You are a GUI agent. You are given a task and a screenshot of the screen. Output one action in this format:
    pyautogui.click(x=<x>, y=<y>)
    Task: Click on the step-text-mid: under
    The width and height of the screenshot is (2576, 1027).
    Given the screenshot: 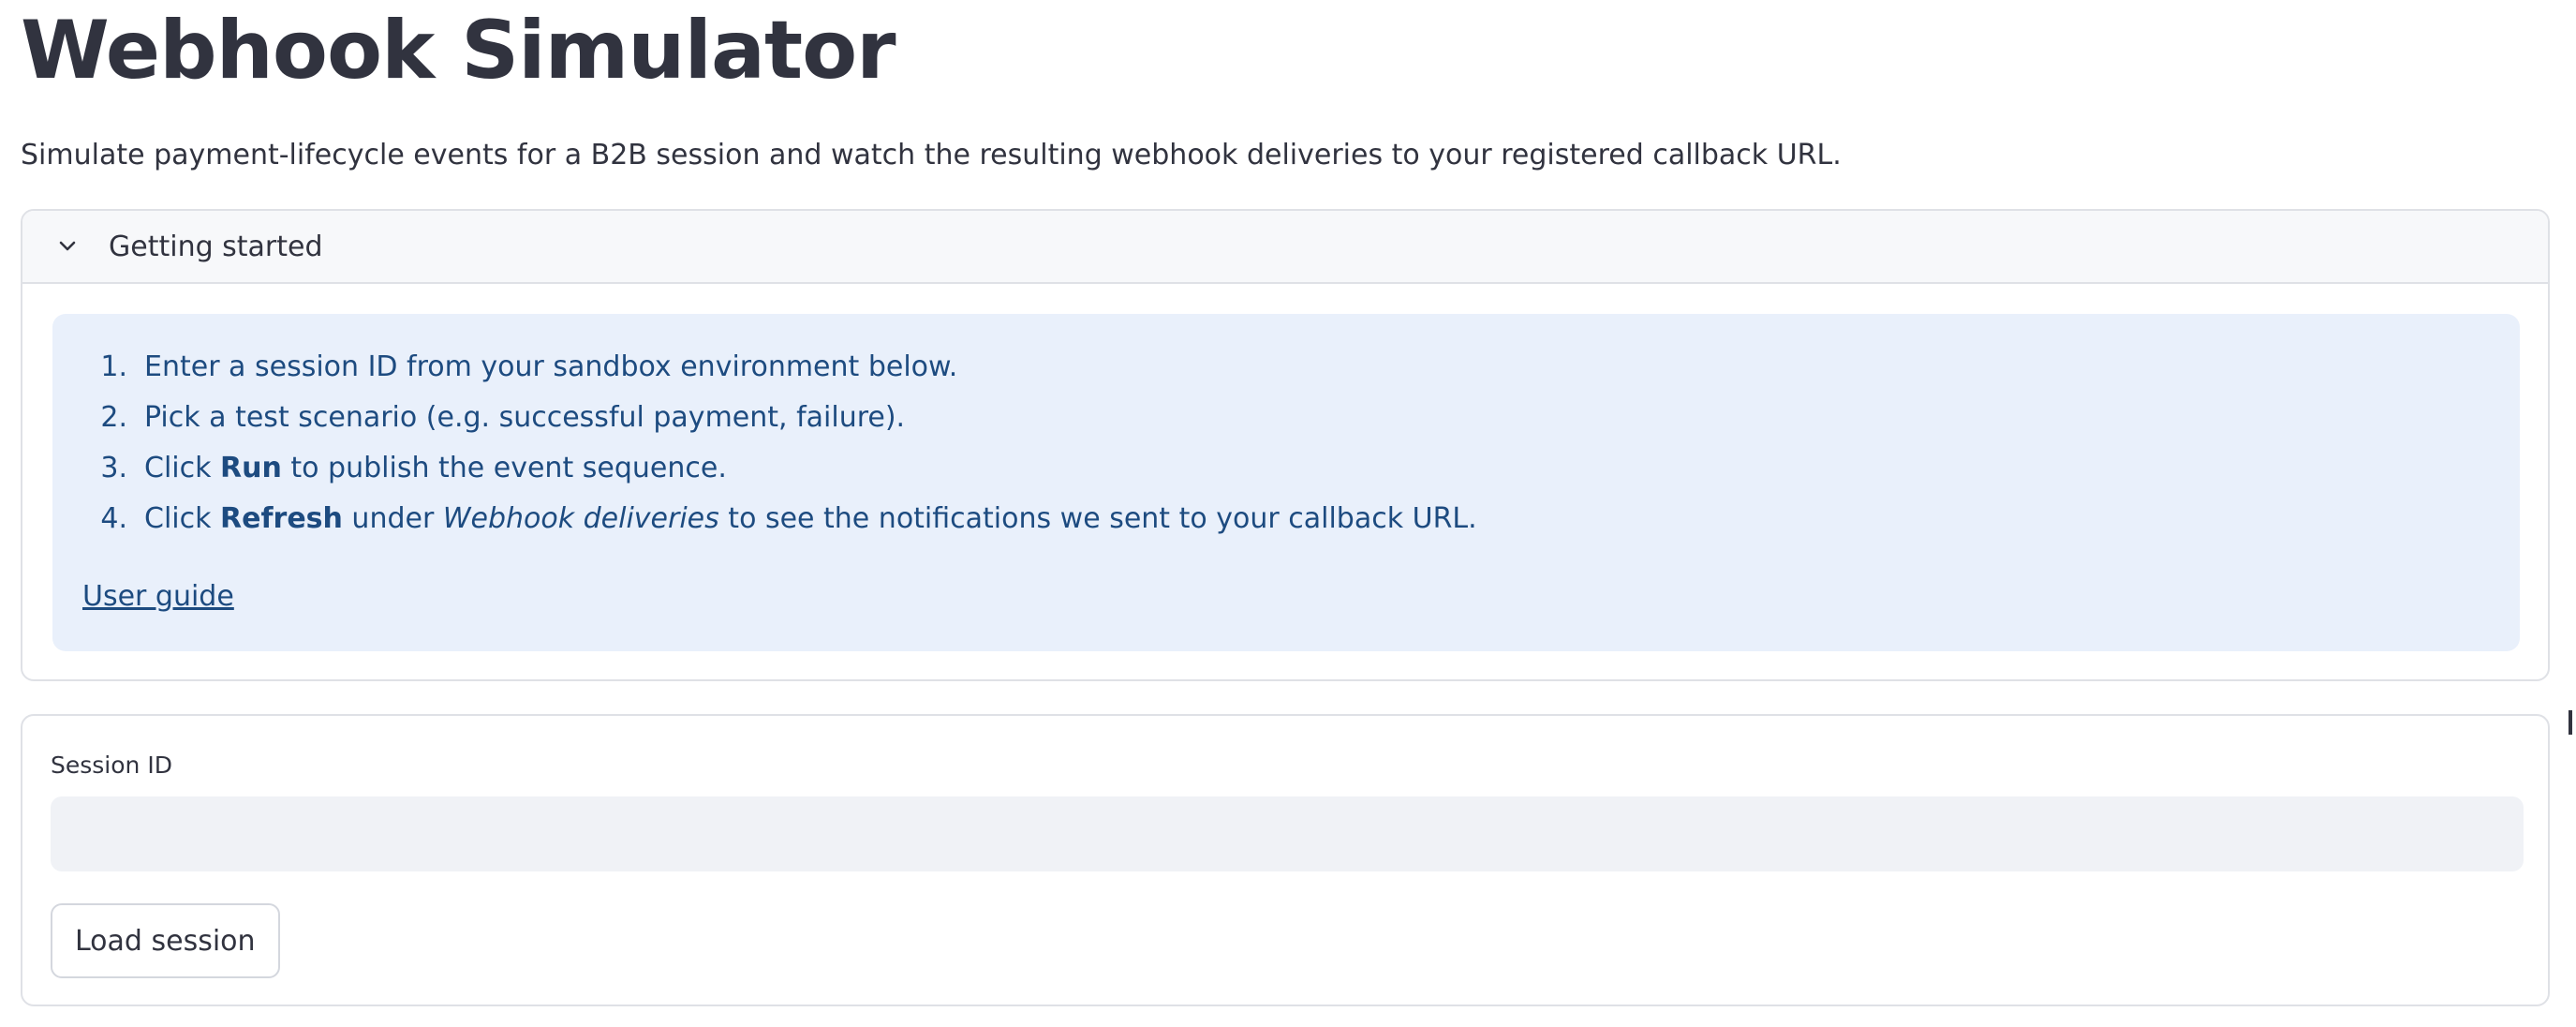 What is the action you would take?
    pyautogui.click(x=392, y=518)
    